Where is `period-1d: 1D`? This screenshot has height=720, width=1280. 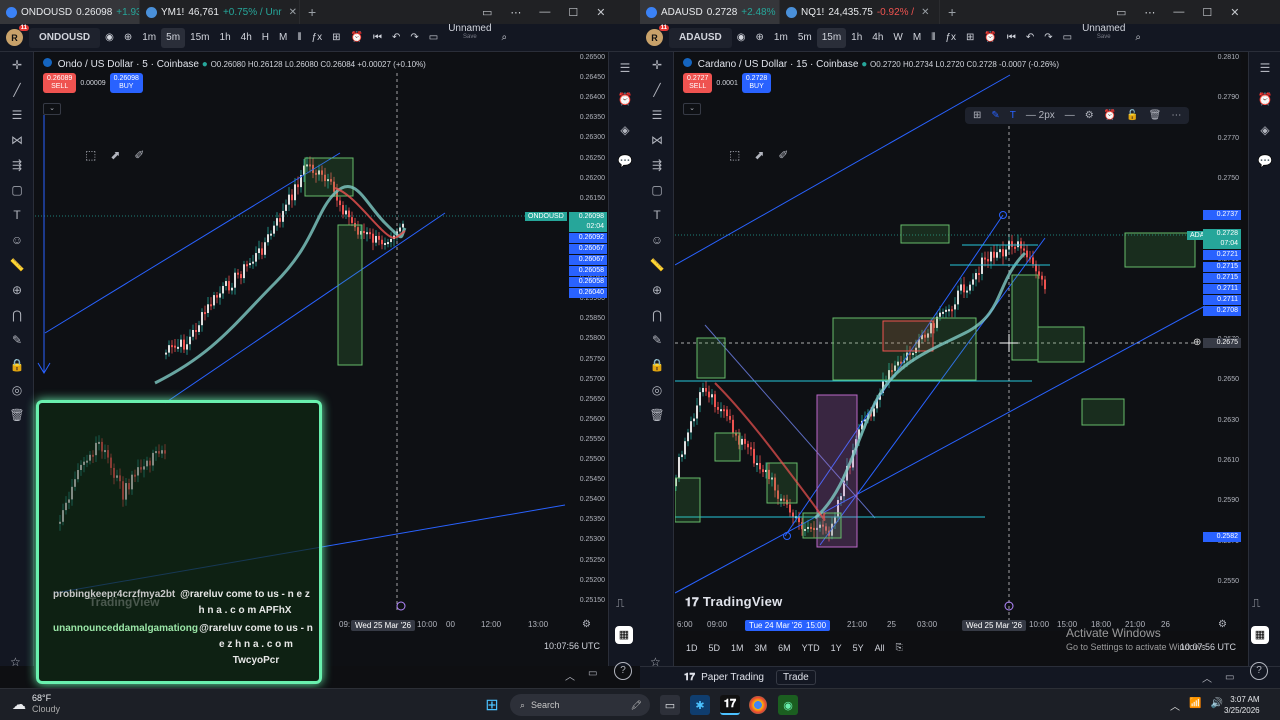
period-1d: 1D is located at coordinates (692, 648).